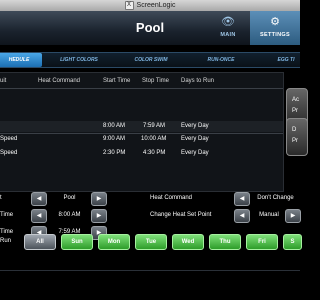  I want to click on stop-time-label: Time, so click(7, 232).